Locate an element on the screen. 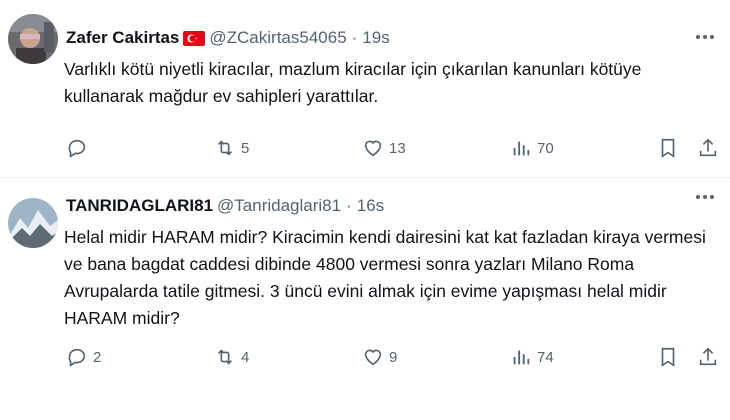 The width and height of the screenshot is (730, 420). user-handle: @ZCakirtas54065 is located at coordinates (277, 38).